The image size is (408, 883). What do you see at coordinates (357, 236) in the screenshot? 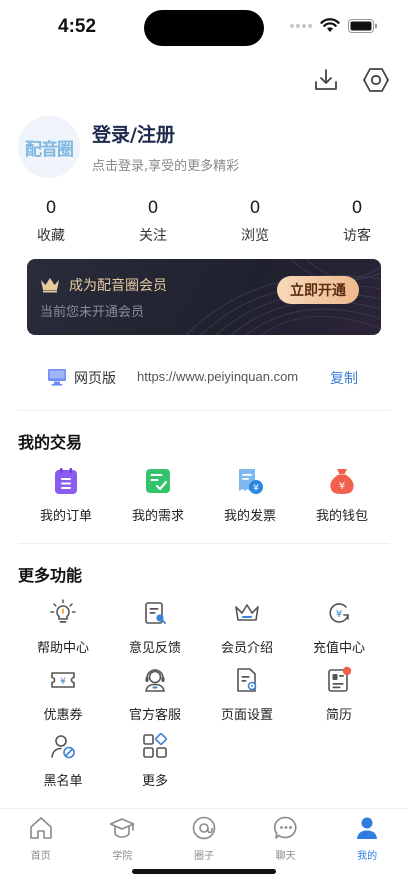
I see `stat-label: 访客` at bounding box center [357, 236].